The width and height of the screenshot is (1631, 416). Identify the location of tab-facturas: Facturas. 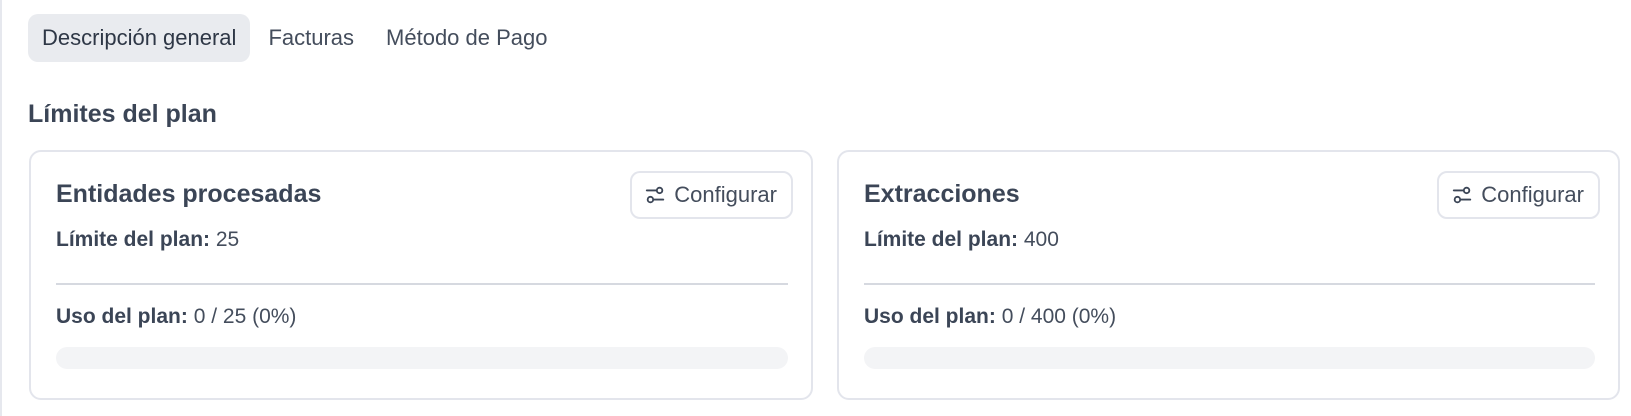
(311, 38).